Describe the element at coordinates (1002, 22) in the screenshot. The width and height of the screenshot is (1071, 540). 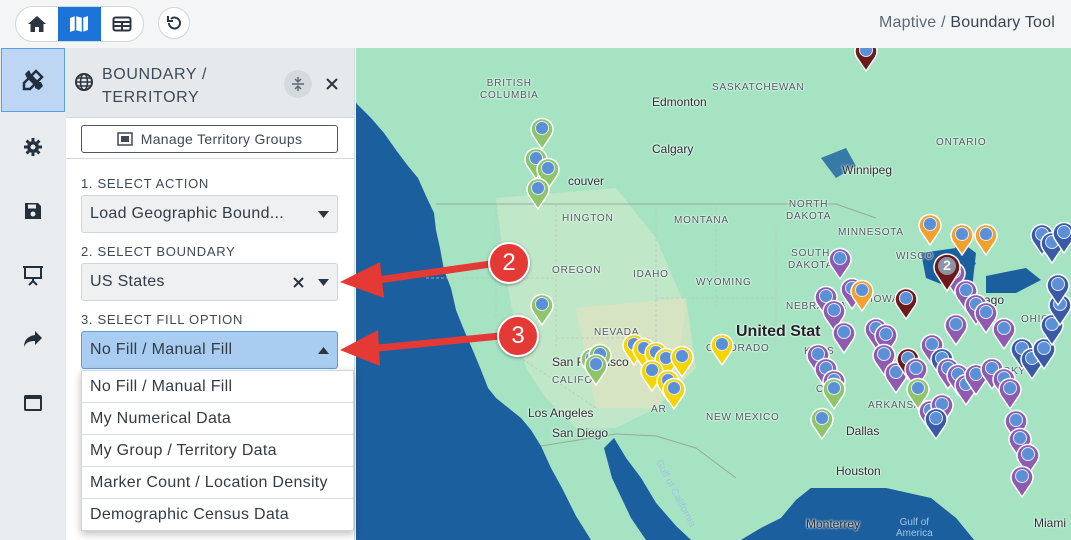
I see `breadcrumb-current: Boundary Tool` at that location.